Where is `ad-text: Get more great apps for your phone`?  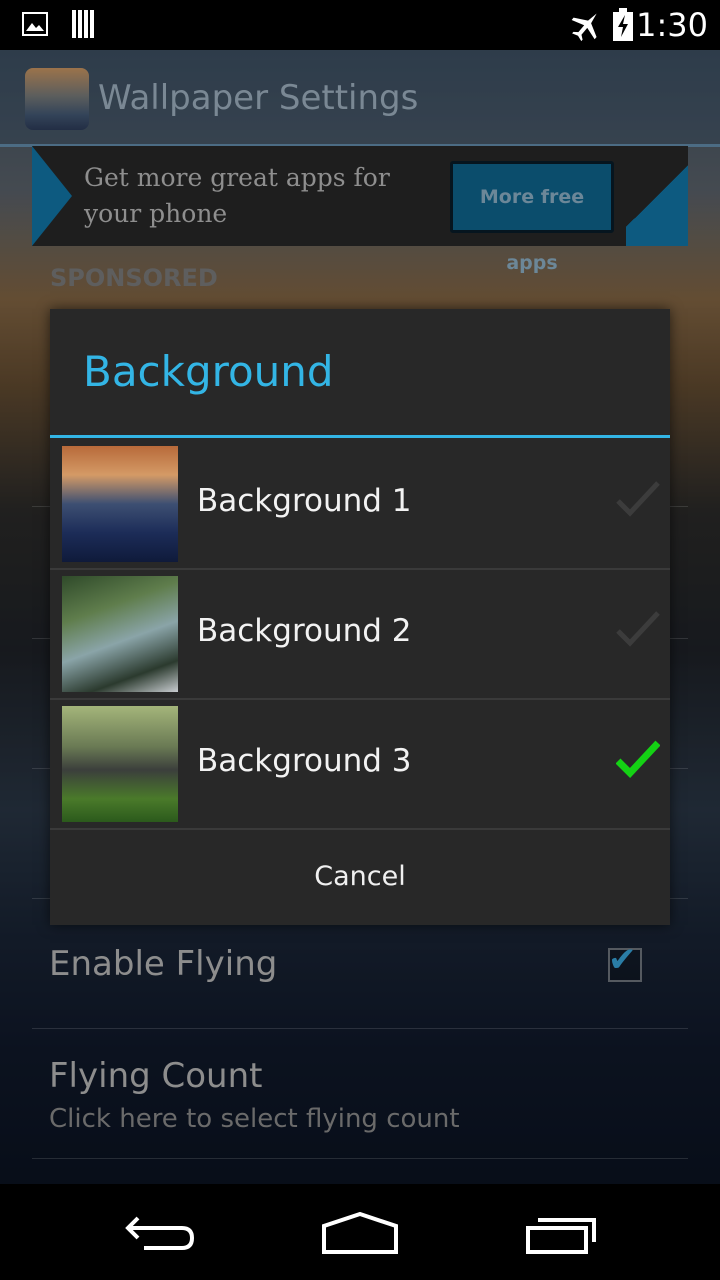 ad-text: Get more great apps for your phone is located at coordinates (237, 195).